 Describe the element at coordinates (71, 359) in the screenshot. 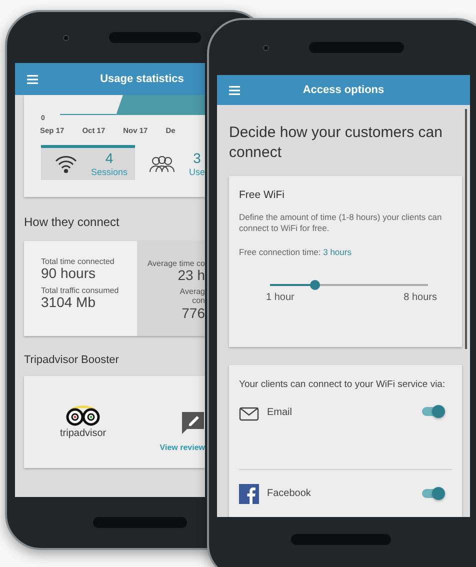

I see `section-heading: Tripadvisor Booster` at that location.